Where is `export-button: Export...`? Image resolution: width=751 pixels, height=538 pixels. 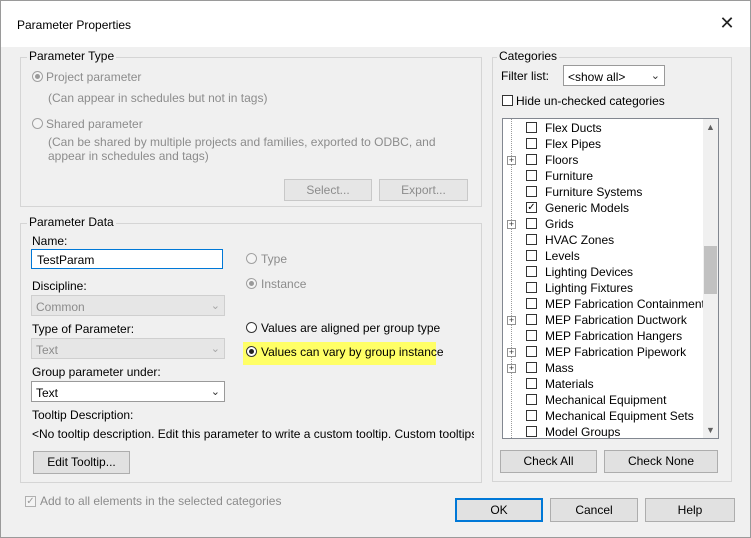 export-button: Export... is located at coordinates (423, 190).